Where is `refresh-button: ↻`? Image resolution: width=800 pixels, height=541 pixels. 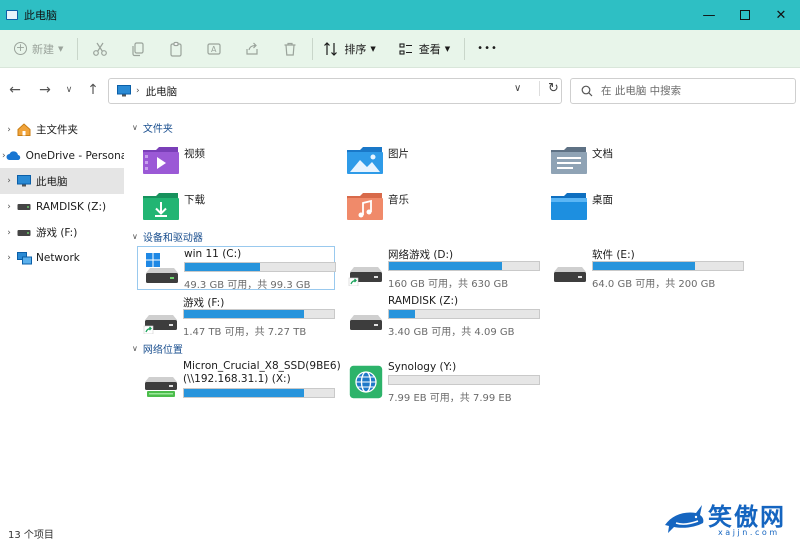
refresh-button: ↻ is located at coordinates (549, 88).